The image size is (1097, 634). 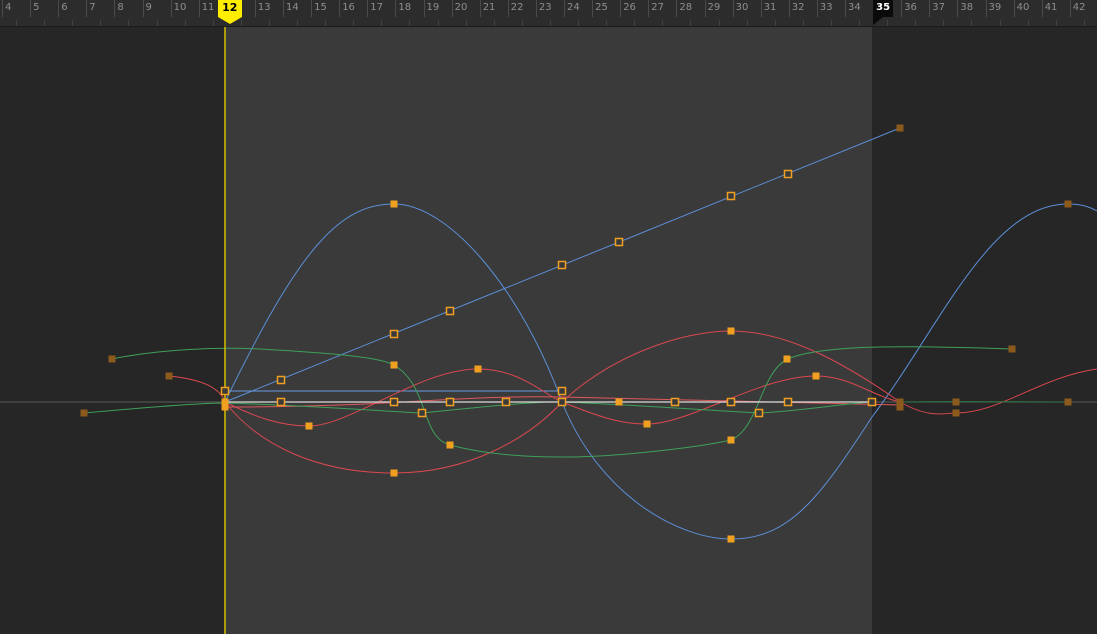 What do you see at coordinates (798, 7) in the screenshot?
I see `ruler-frame-label: 32` at bounding box center [798, 7].